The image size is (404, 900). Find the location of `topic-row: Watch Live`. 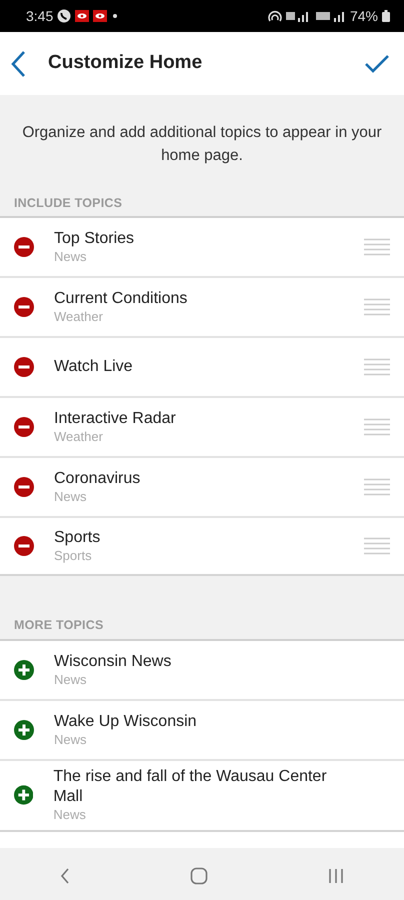

topic-row: Watch Live is located at coordinates (202, 366).